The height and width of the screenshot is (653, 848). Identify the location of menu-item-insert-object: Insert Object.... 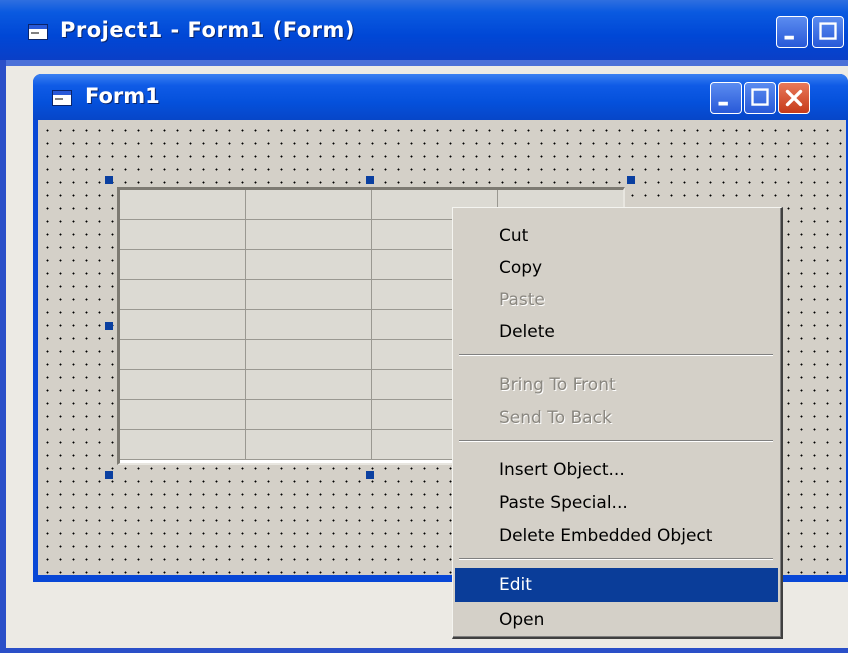
(616, 470).